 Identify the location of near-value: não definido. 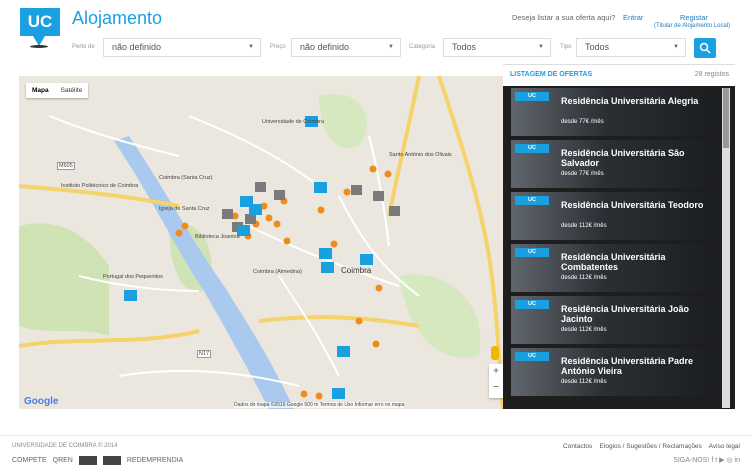
(137, 47).